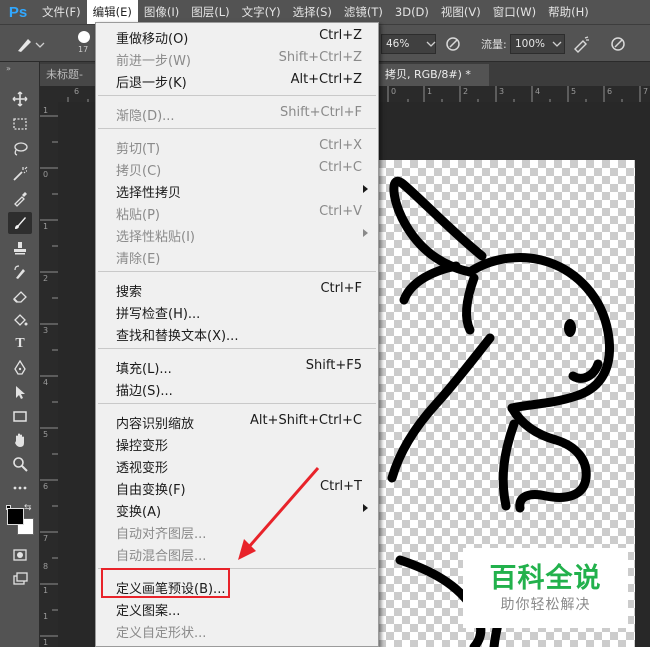 The width and height of the screenshot is (650, 647). What do you see at coordinates (581, 44) in the screenshot?
I see `airbrush-icon` at bounding box center [581, 44].